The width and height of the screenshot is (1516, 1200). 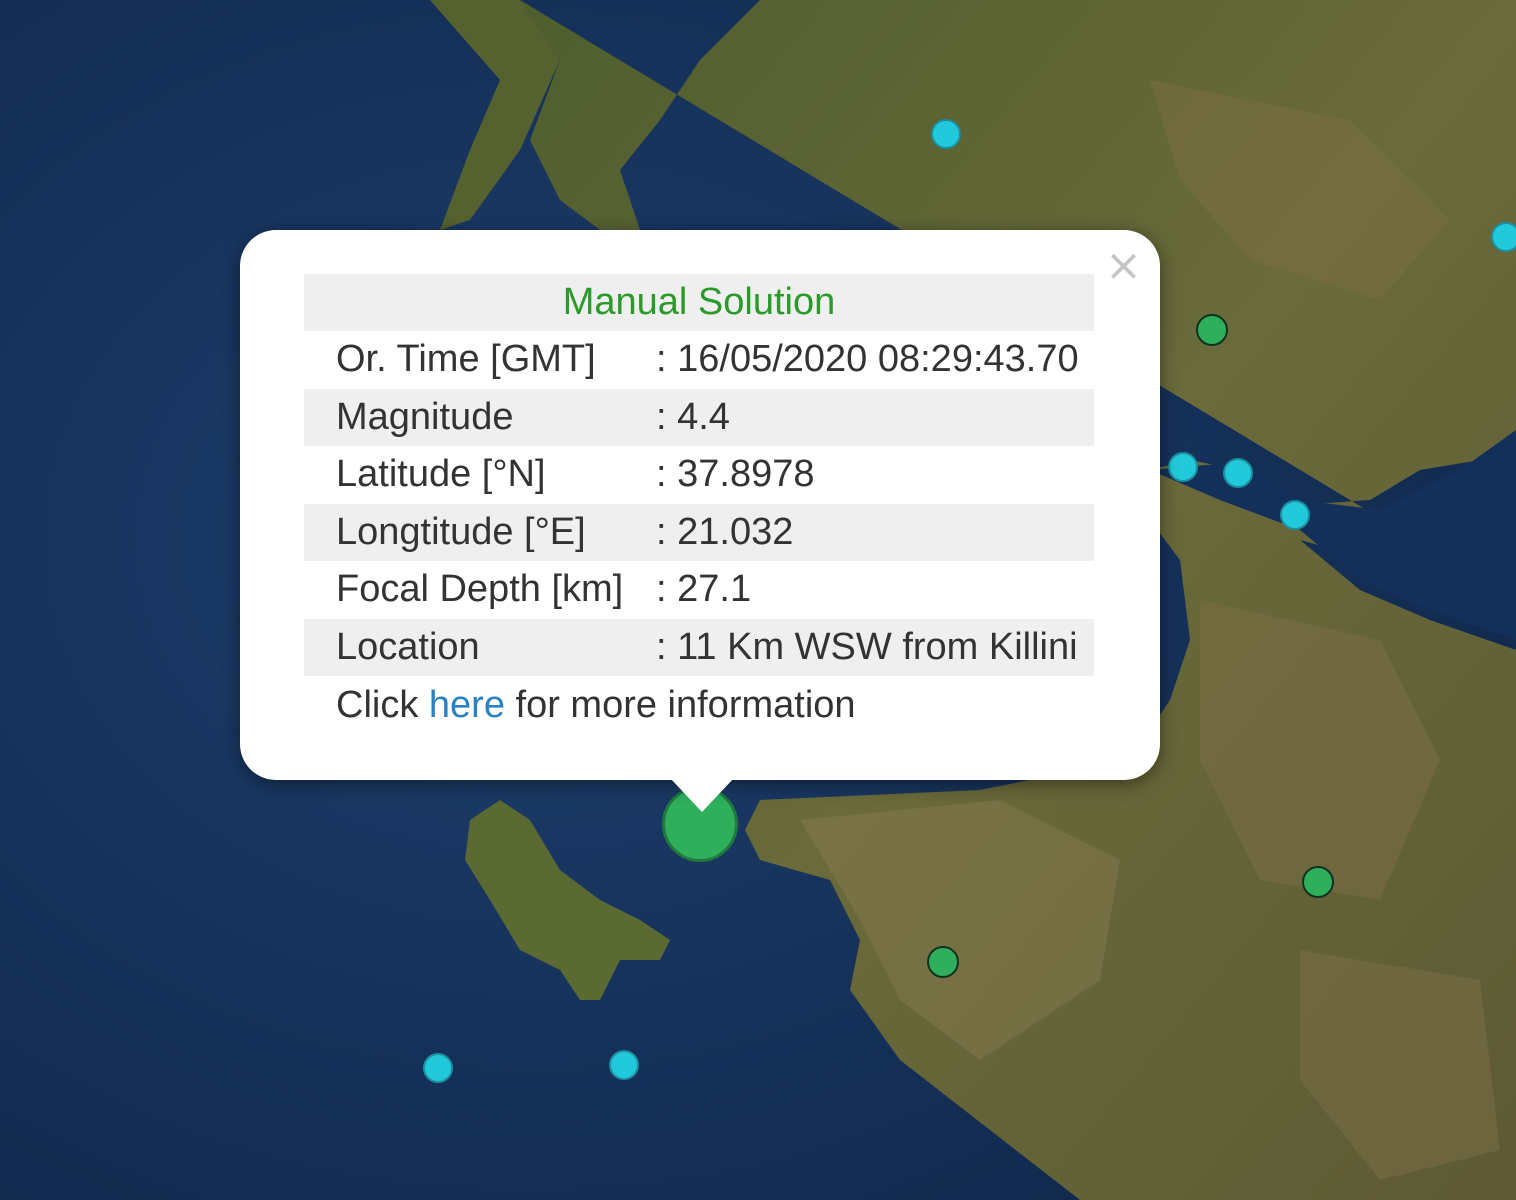 I want to click on info-value: : 11 Km WSW from Killini, so click(x=867, y=646).